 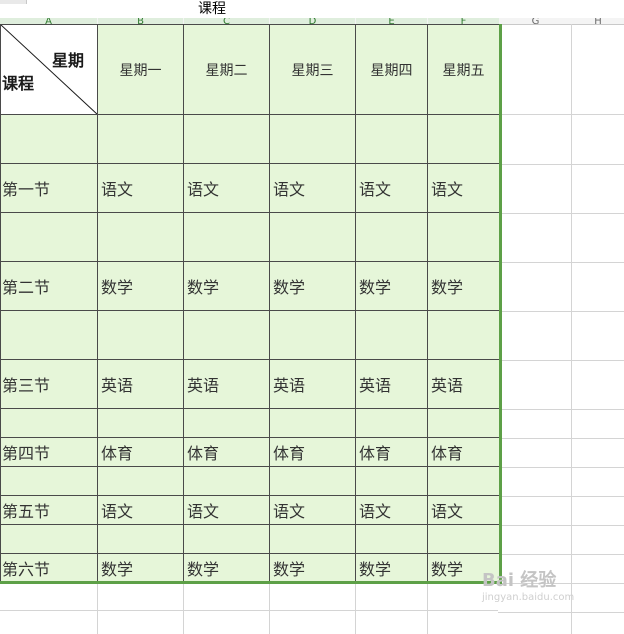 I want to click on lesson-label: 第六节, so click(x=49, y=568).